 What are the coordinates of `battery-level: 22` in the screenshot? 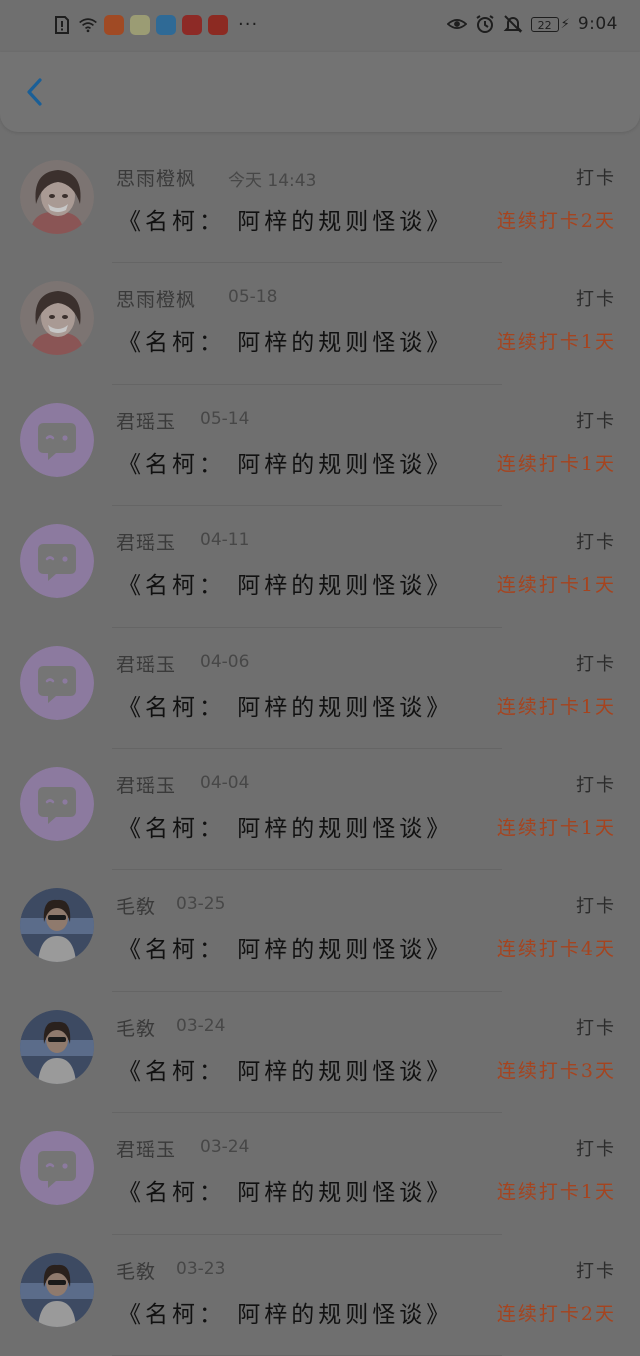 It's located at (544, 24).